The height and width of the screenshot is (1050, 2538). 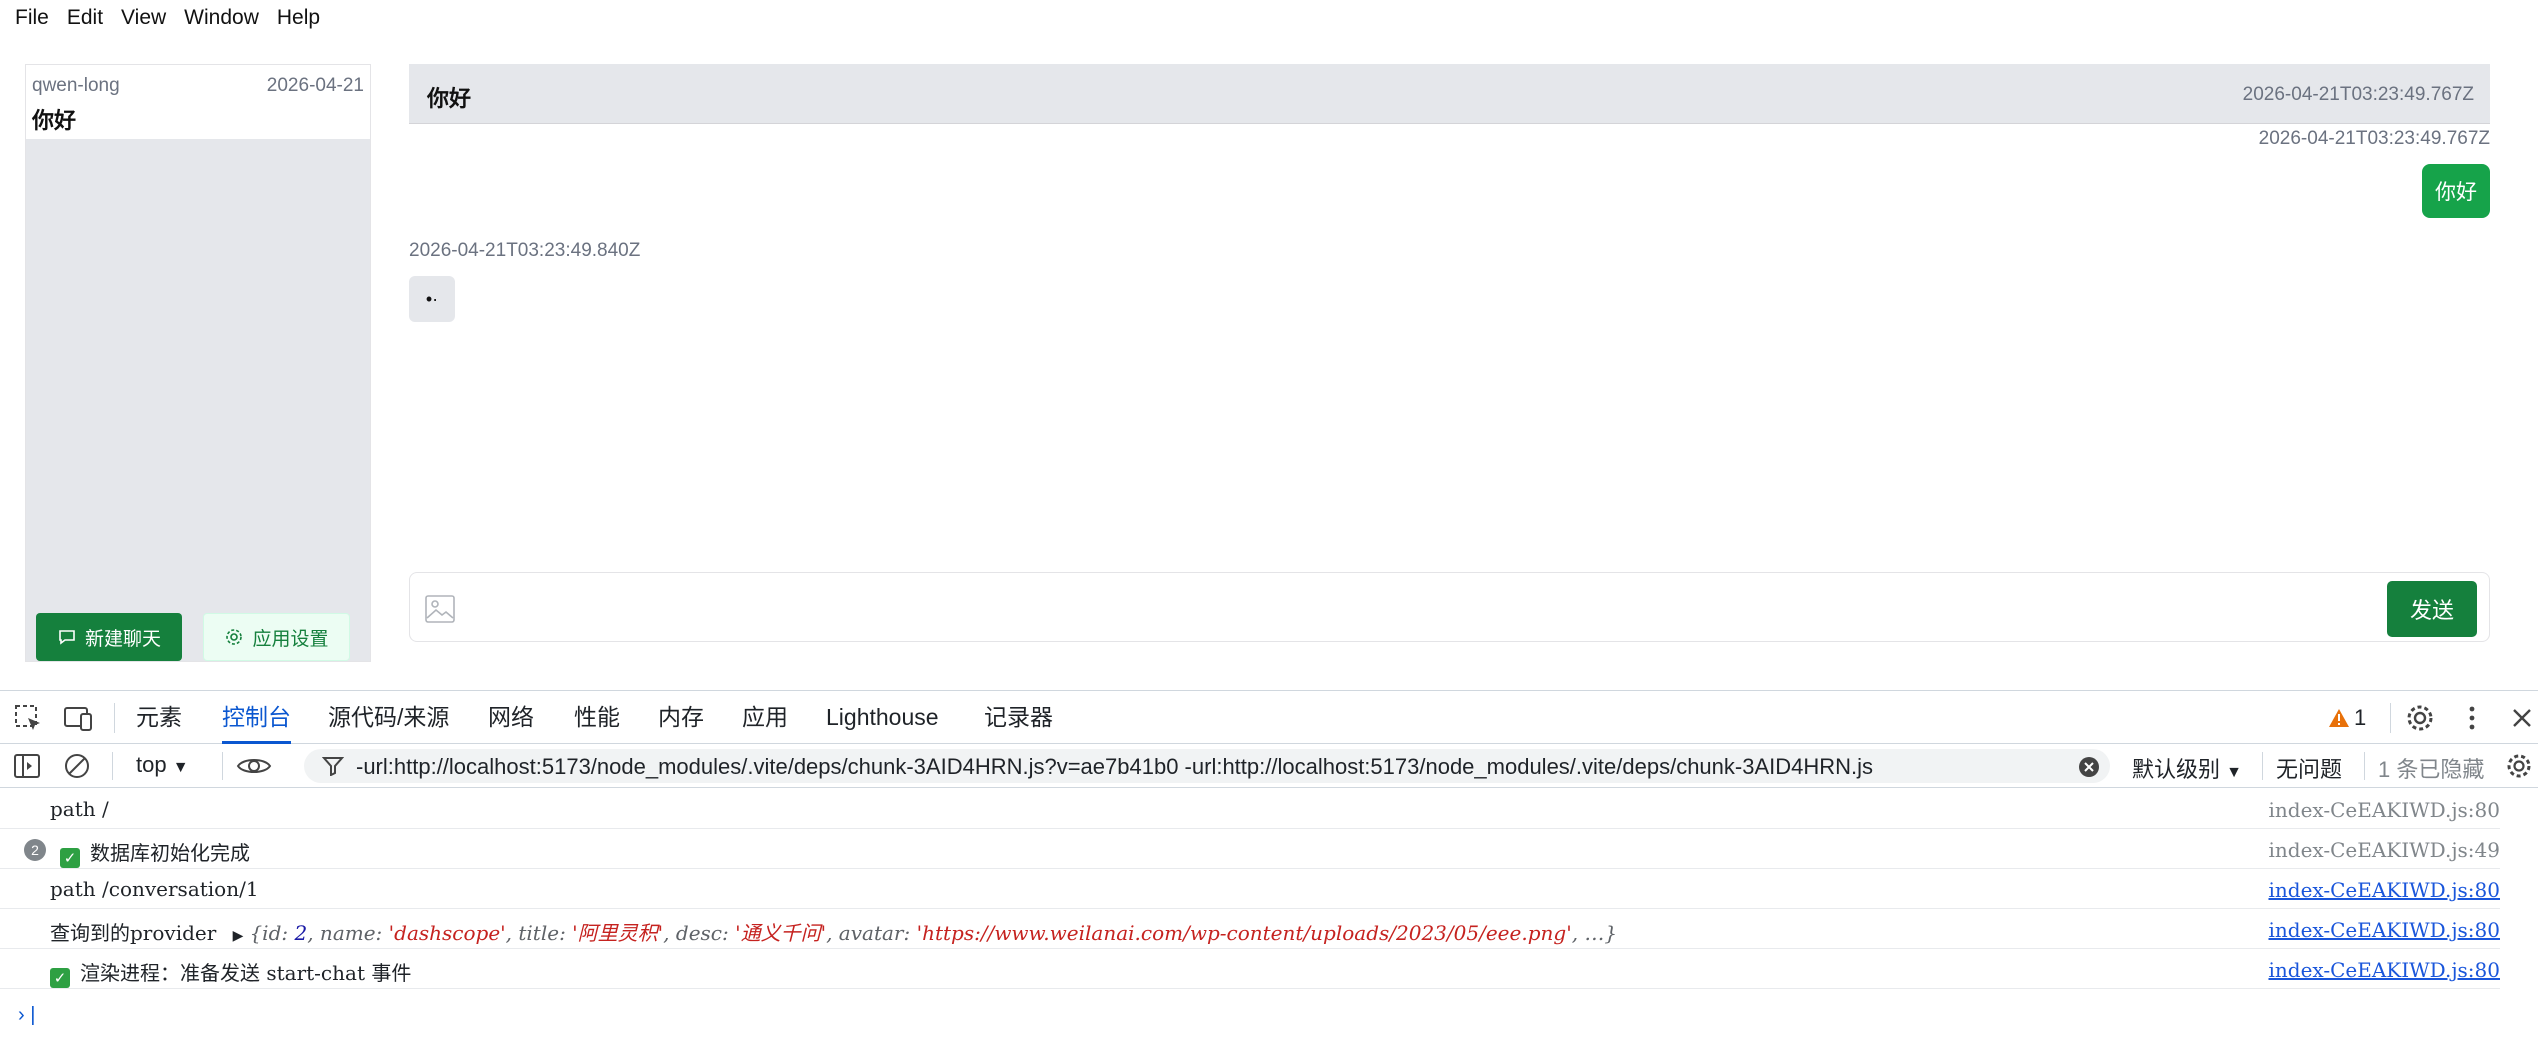 I want to click on more-options-icon, so click(x=2472, y=718).